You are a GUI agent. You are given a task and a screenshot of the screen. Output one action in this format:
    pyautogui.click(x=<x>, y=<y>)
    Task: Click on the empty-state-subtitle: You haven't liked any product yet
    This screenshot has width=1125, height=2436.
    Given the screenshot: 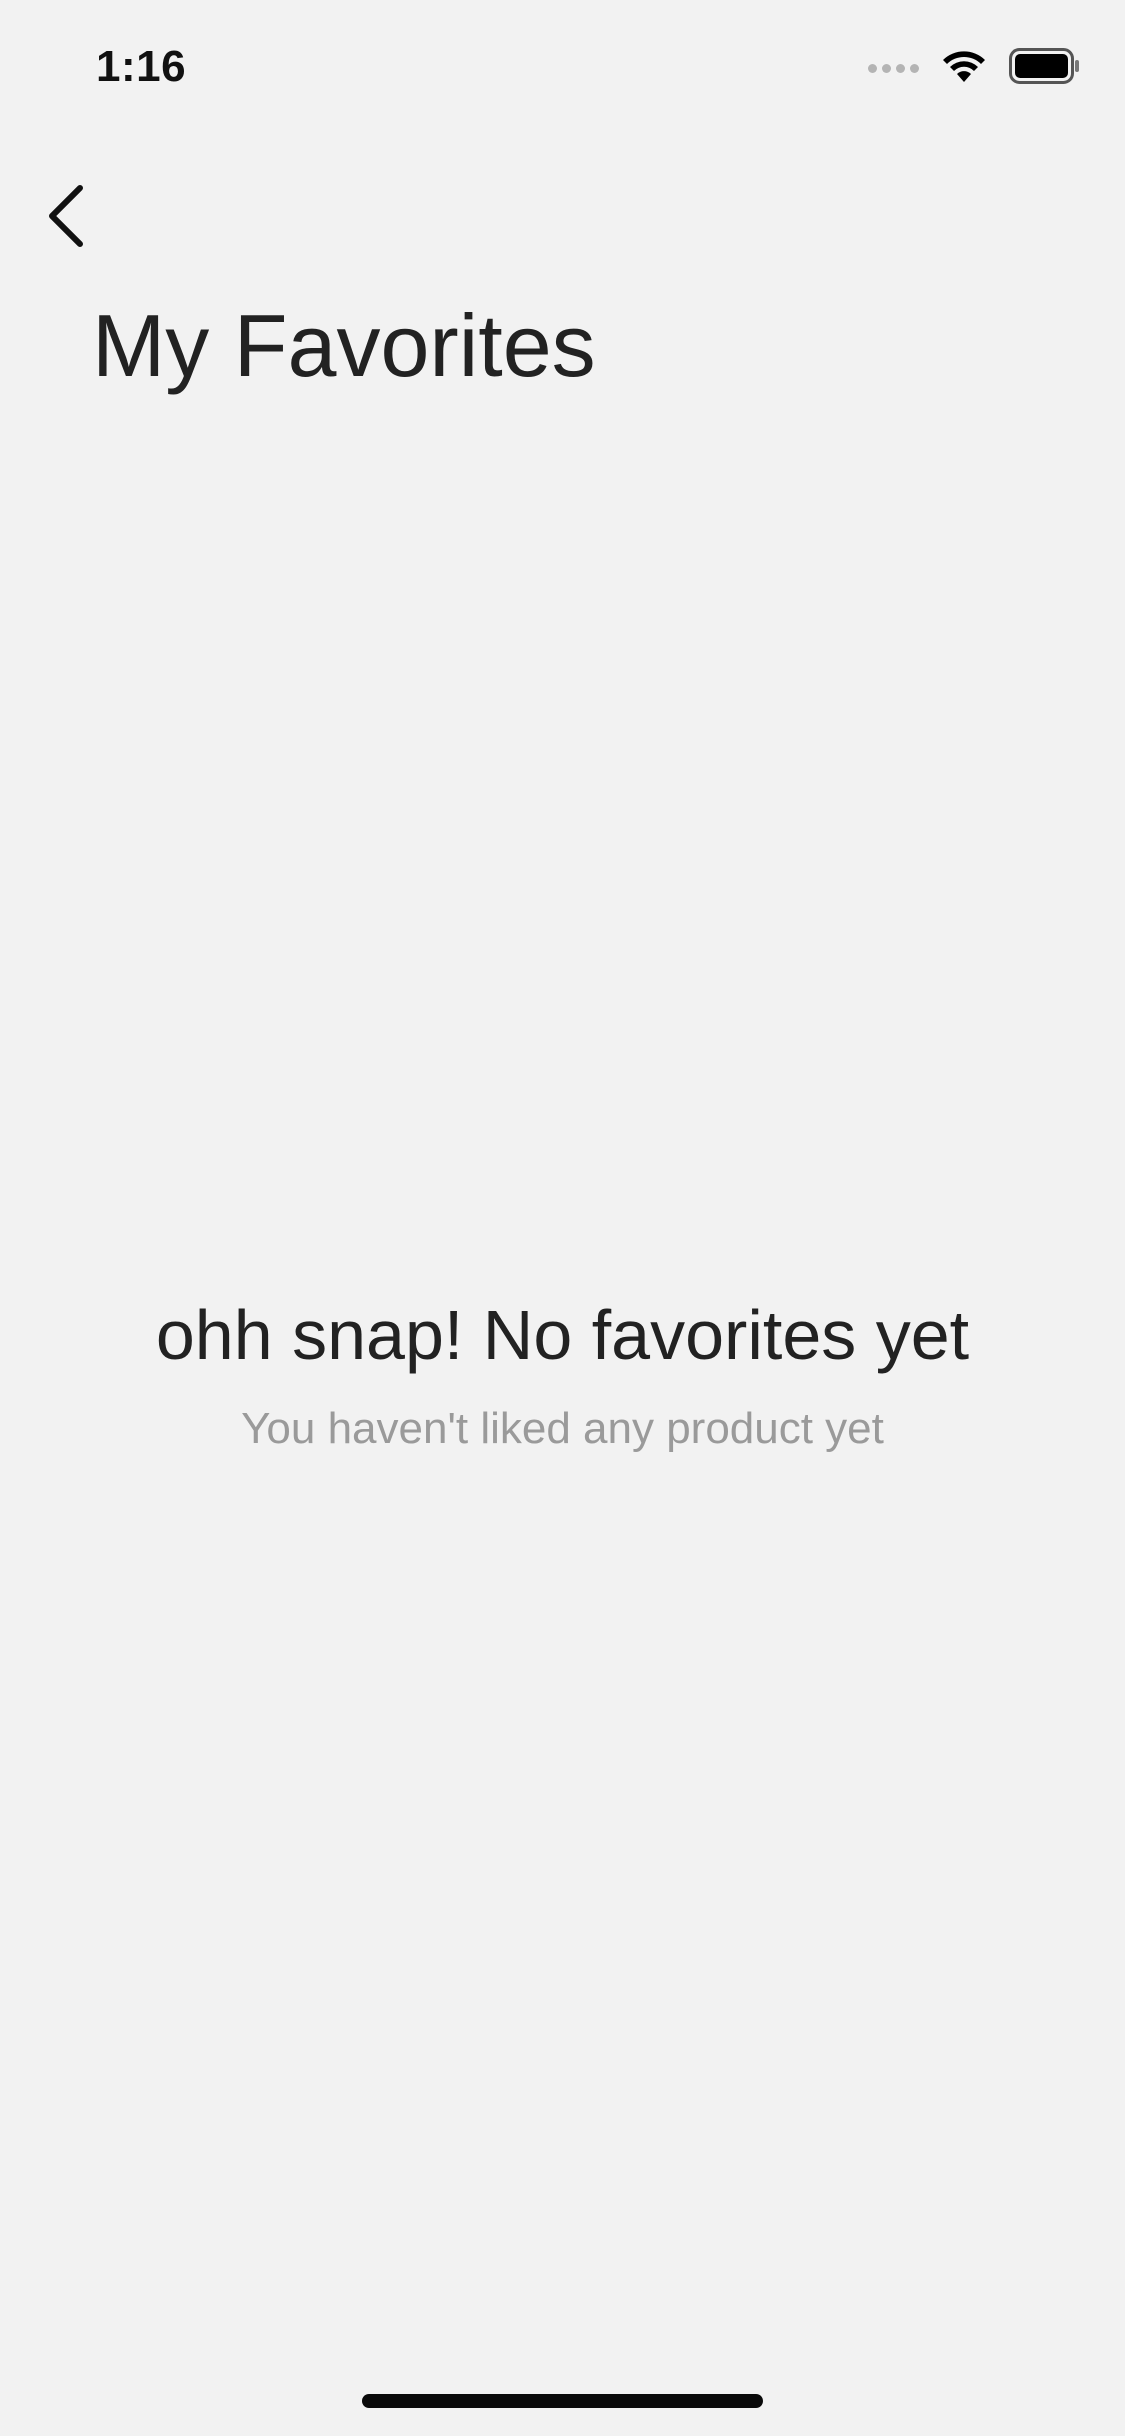 What is the action you would take?
    pyautogui.click(x=562, y=1428)
    